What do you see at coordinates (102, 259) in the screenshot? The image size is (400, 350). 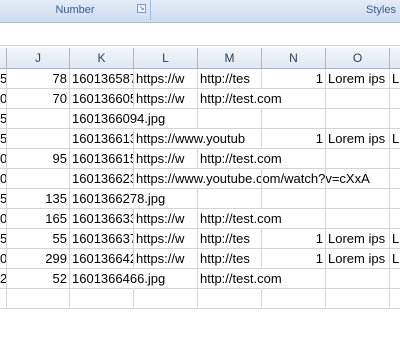 I see `cell-K: 160136642` at bounding box center [102, 259].